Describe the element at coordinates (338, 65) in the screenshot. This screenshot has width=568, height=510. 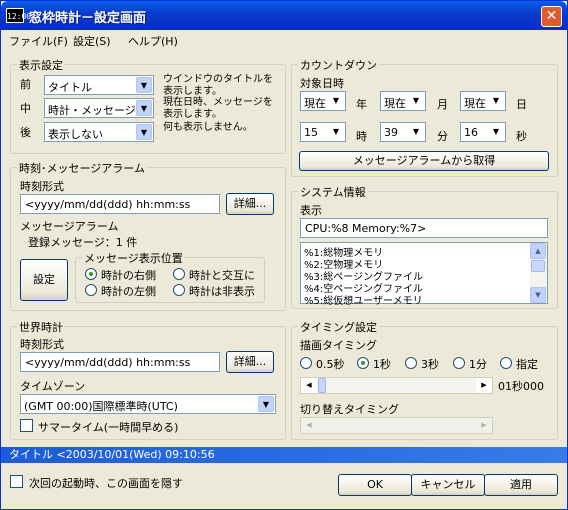
I see `group-title: カウントダウン` at that location.